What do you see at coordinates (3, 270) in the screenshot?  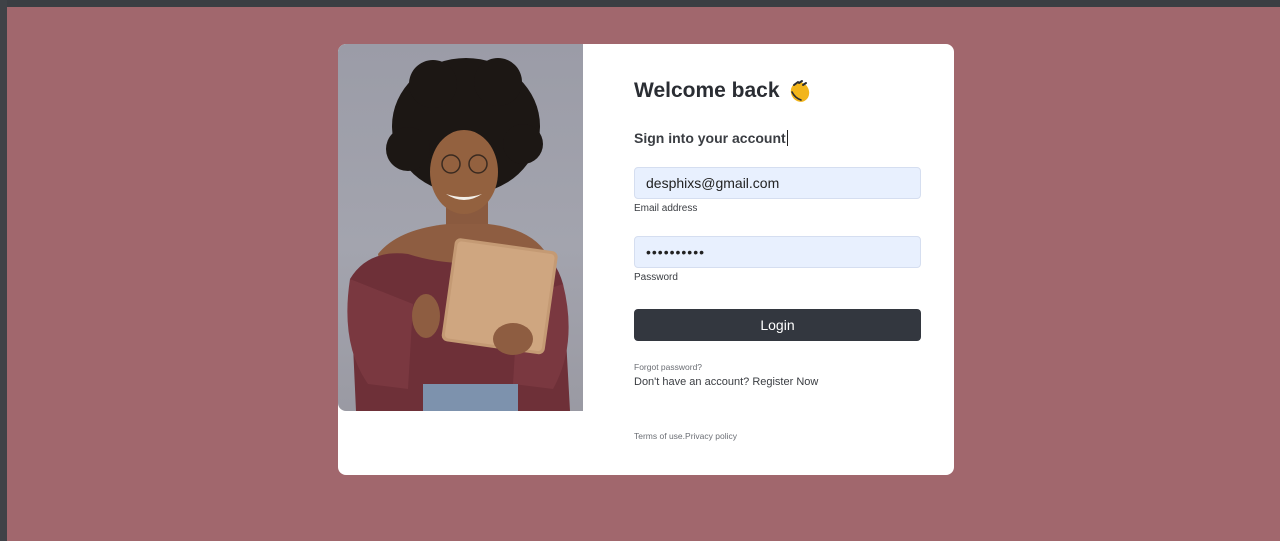 I see `window-left-edge` at bounding box center [3, 270].